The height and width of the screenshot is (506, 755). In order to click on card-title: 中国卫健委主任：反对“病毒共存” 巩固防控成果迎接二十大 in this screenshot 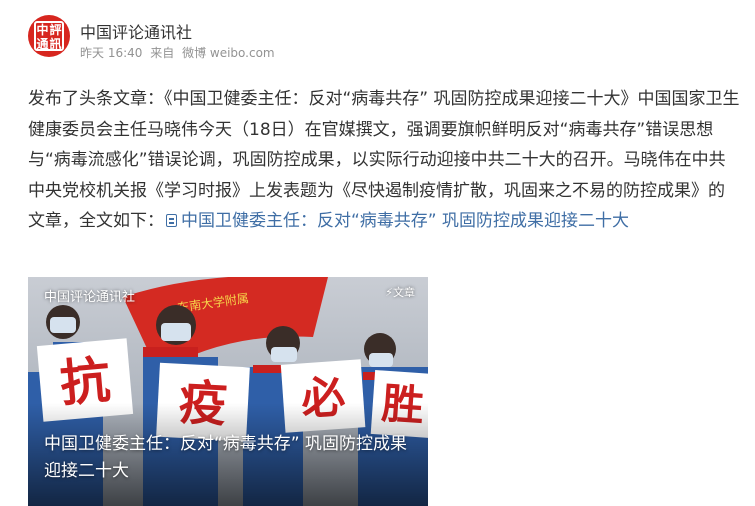, I will do `click(229, 458)`.